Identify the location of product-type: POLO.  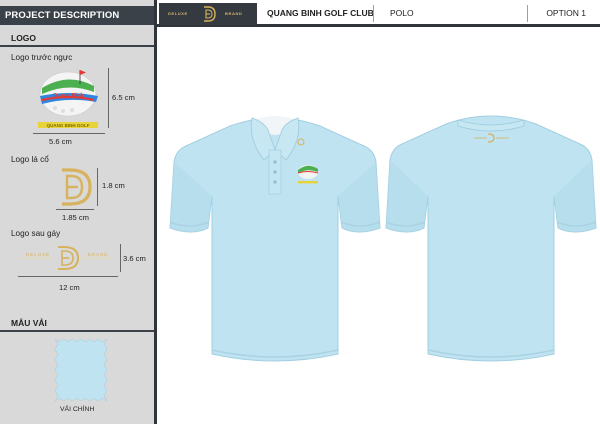
(402, 13).